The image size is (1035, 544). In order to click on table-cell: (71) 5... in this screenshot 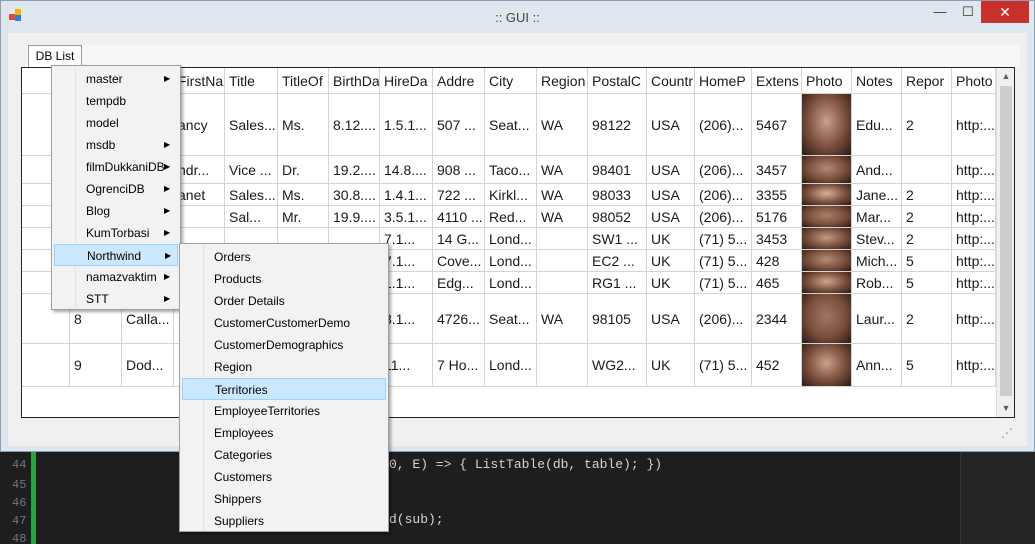, I will do `click(723, 239)`.